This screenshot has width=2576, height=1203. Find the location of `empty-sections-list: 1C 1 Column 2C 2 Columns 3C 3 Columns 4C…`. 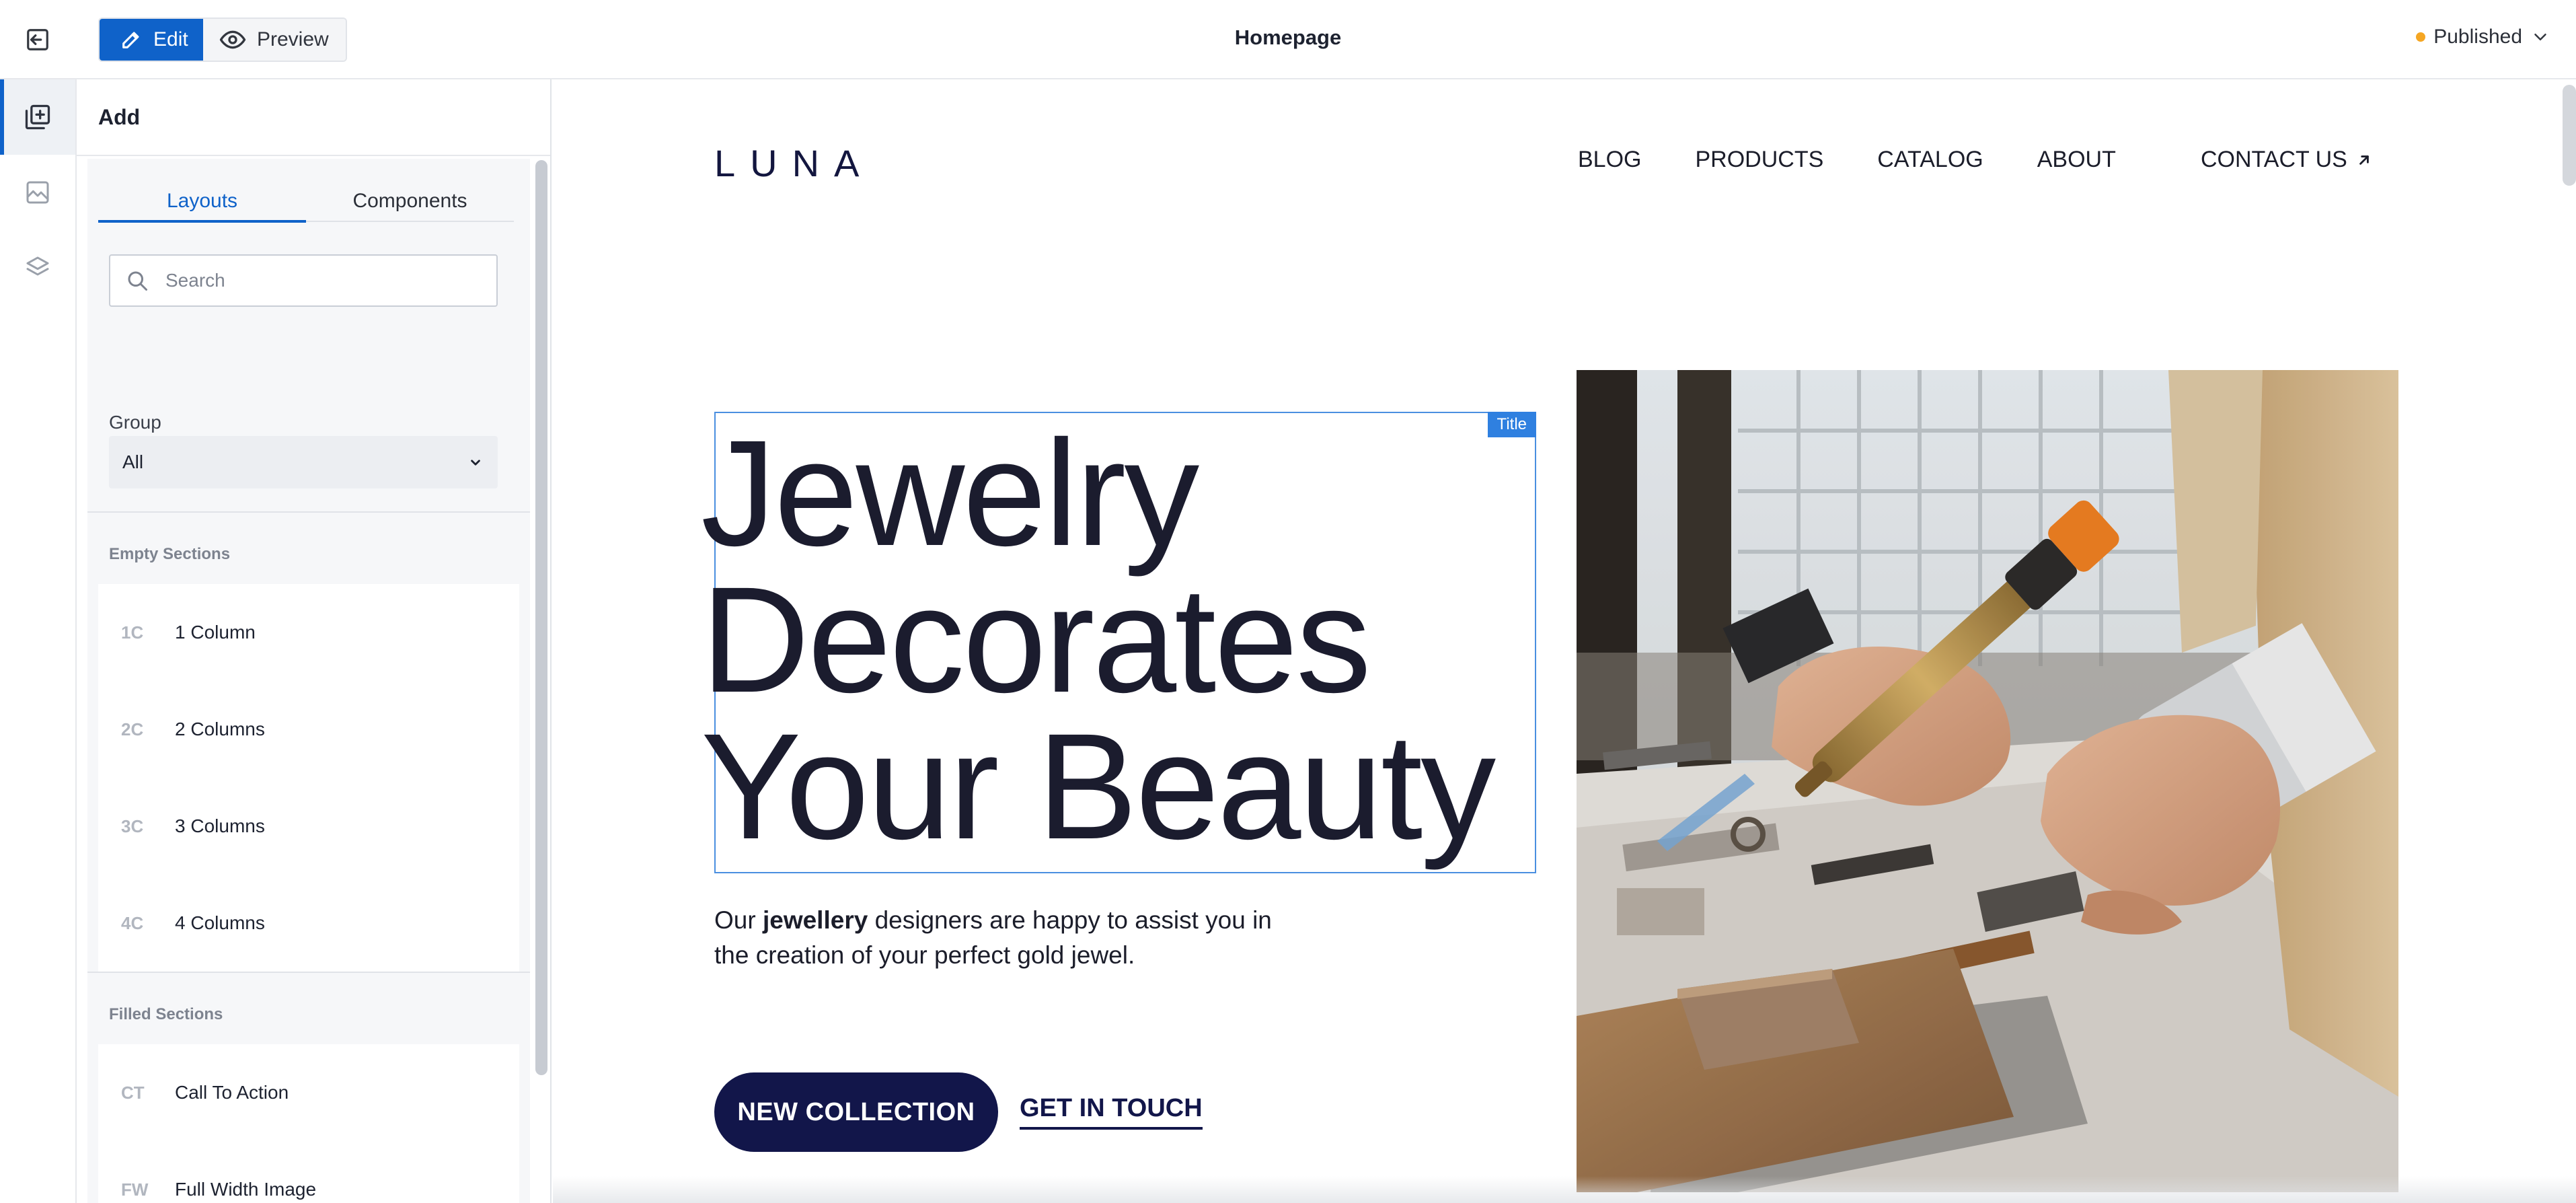

empty-sections-list: 1C 1 Column 2C 2 Columns 3C 3 Columns 4C… is located at coordinates (308, 778).